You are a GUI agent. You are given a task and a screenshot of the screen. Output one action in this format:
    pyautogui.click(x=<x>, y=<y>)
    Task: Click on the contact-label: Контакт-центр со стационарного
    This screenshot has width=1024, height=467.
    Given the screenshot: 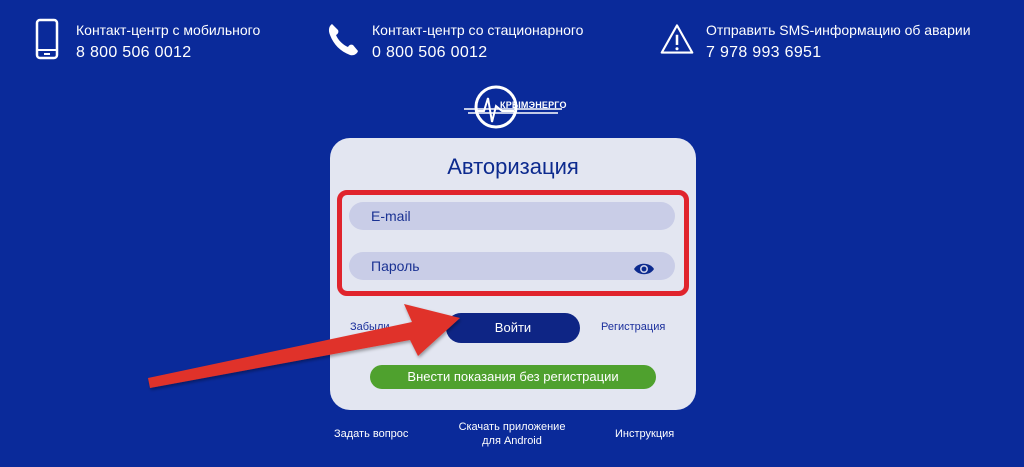 What is the action you would take?
    pyautogui.click(x=478, y=30)
    